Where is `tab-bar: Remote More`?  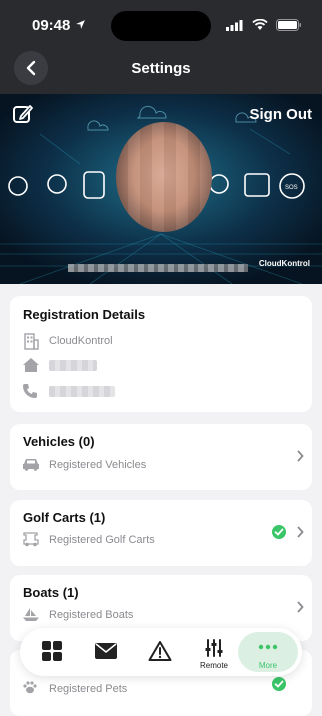
tab-bar: Remote More is located at coordinates (161, 652).